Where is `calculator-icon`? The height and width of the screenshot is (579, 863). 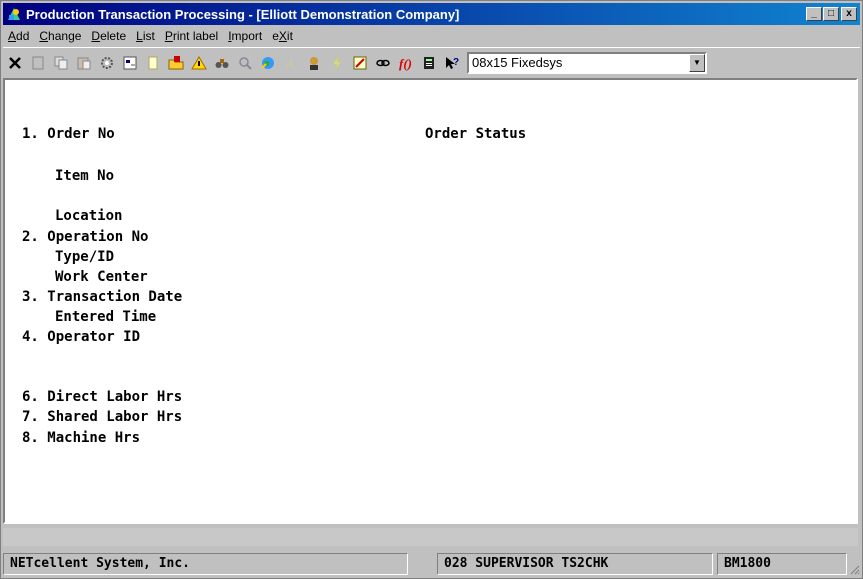
calculator-icon is located at coordinates (360, 63).